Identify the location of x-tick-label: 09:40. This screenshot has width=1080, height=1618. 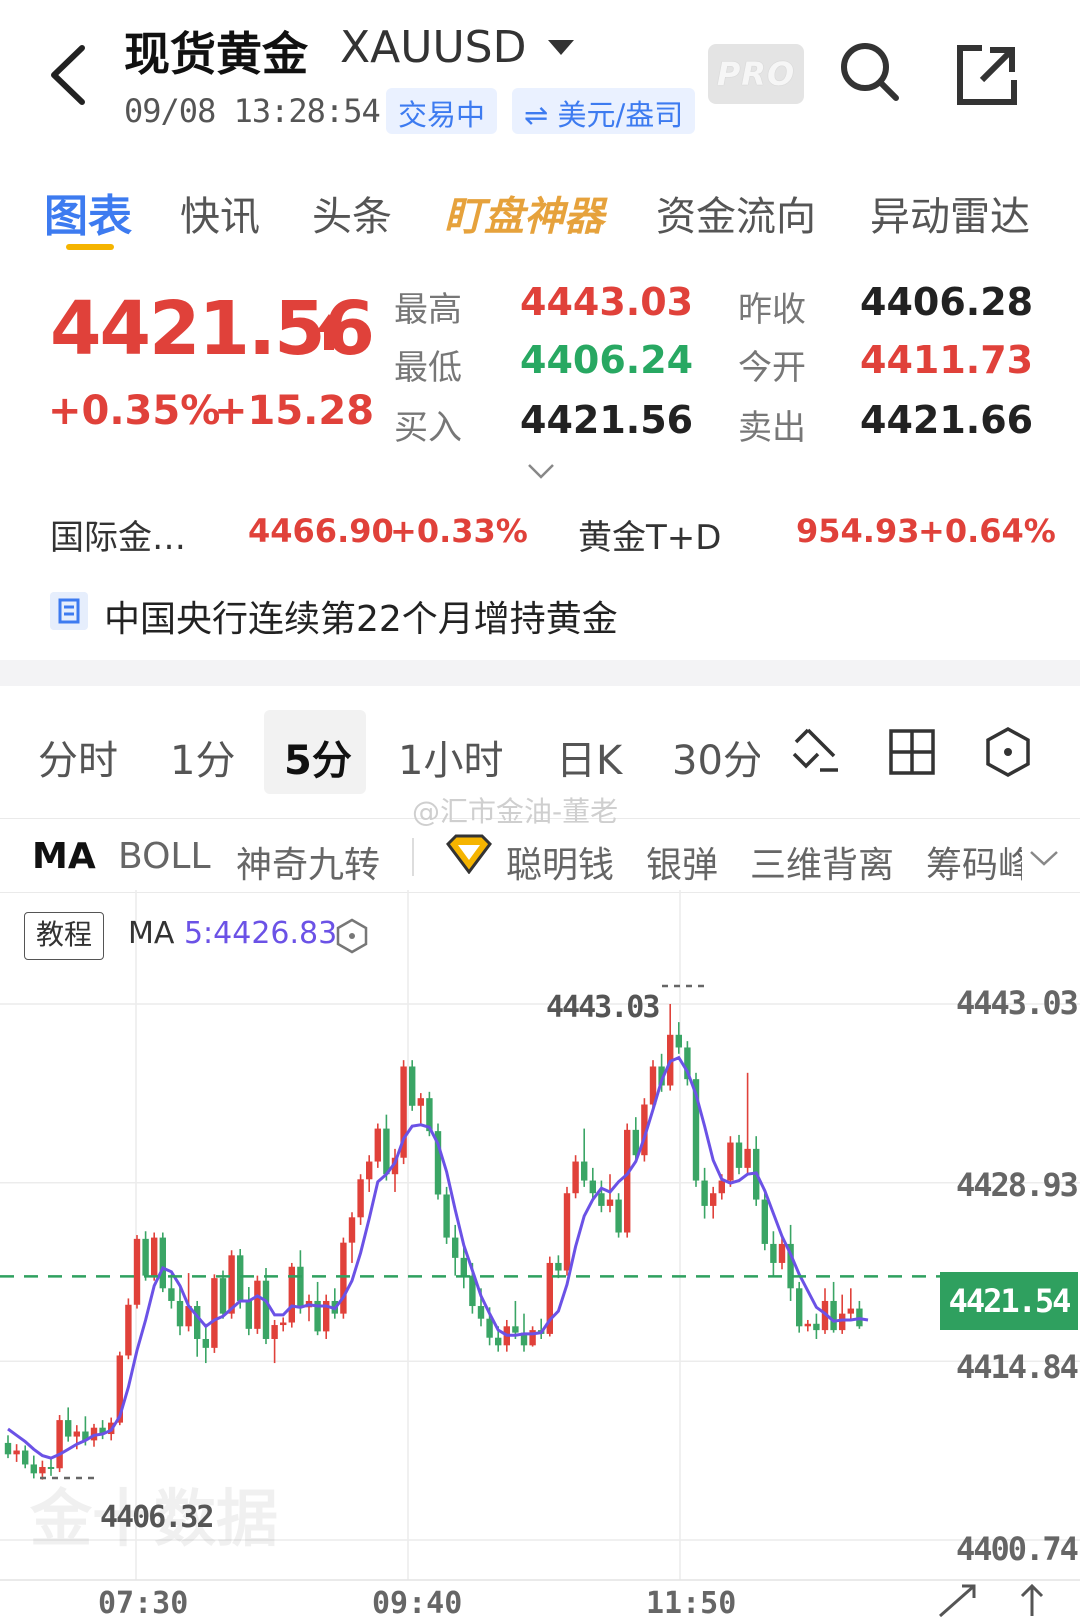
(417, 1602).